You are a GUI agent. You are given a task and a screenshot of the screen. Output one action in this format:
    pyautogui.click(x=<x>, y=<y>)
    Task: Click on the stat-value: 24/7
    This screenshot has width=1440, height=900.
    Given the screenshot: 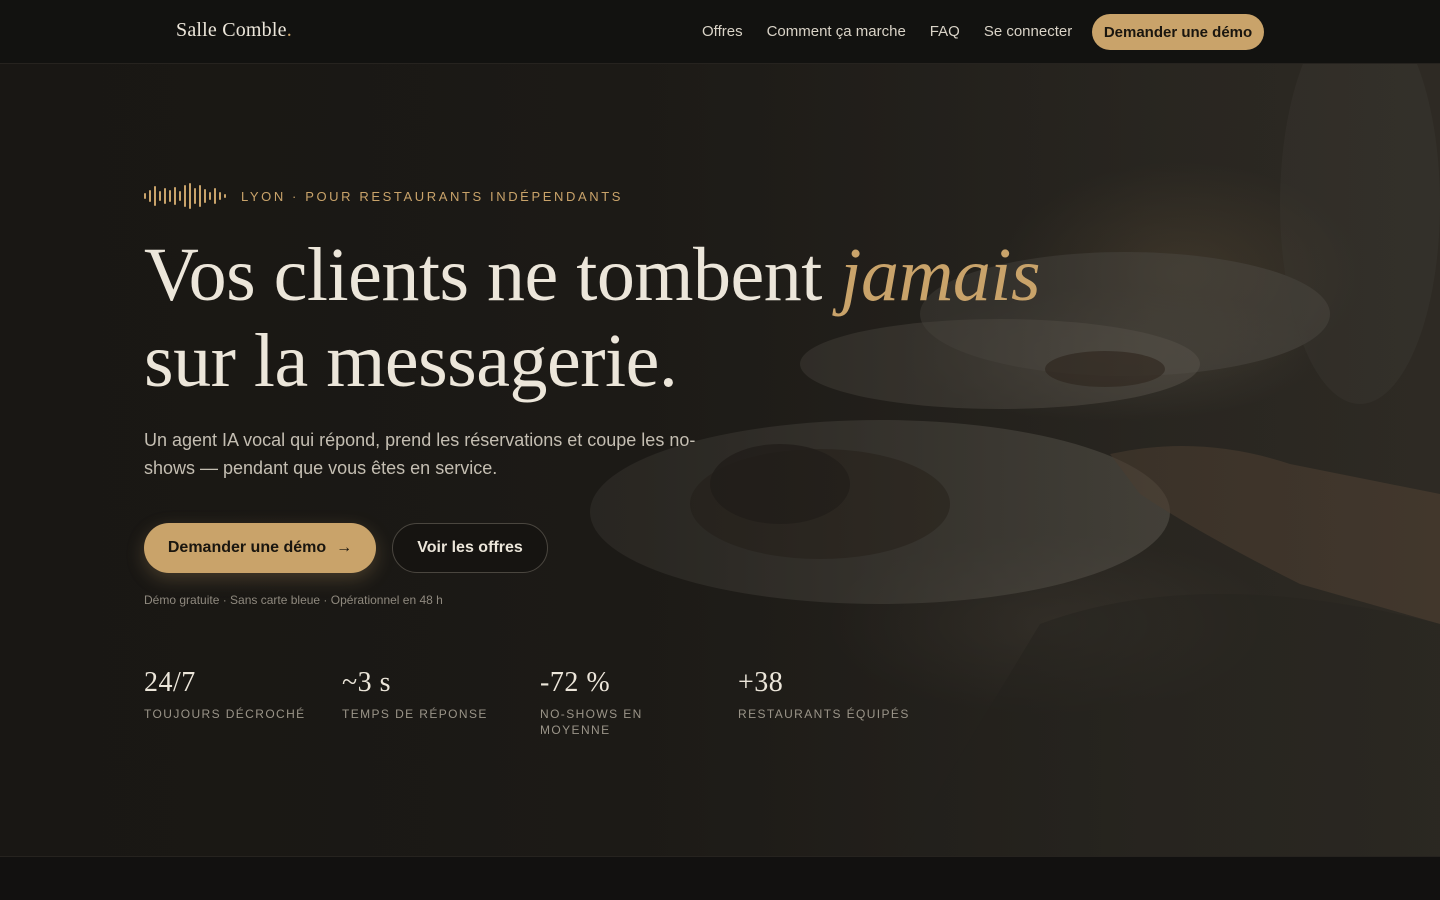 What is the action you would take?
    pyautogui.click(x=170, y=682)
    